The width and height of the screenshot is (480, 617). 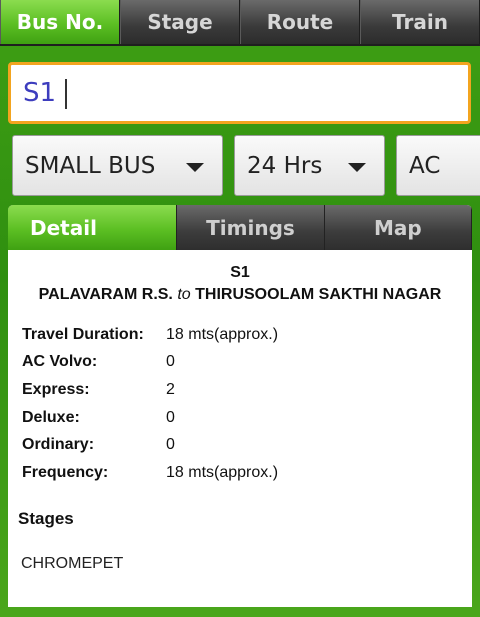 I want to click on text-cursor, so click(x=66, y=94).